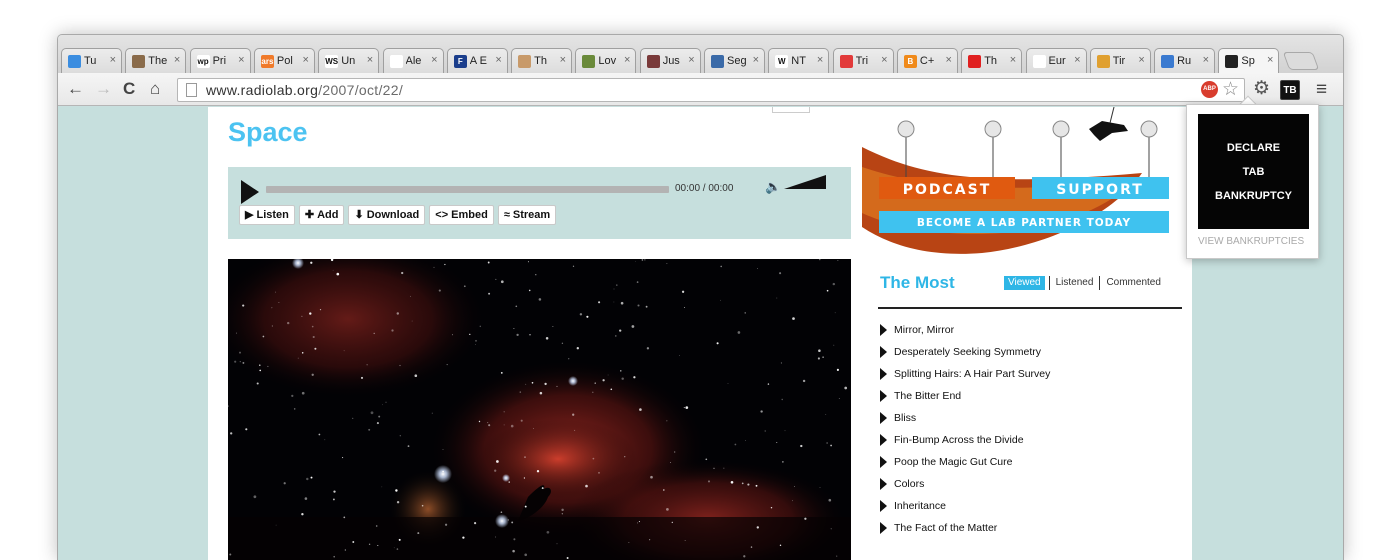 Image resolution: width=1400 pixels, height=560 pixels. What do you see at coordinates (791, 110) in the screenshot?
I see `print-icons` at bounding box center [791, 110].